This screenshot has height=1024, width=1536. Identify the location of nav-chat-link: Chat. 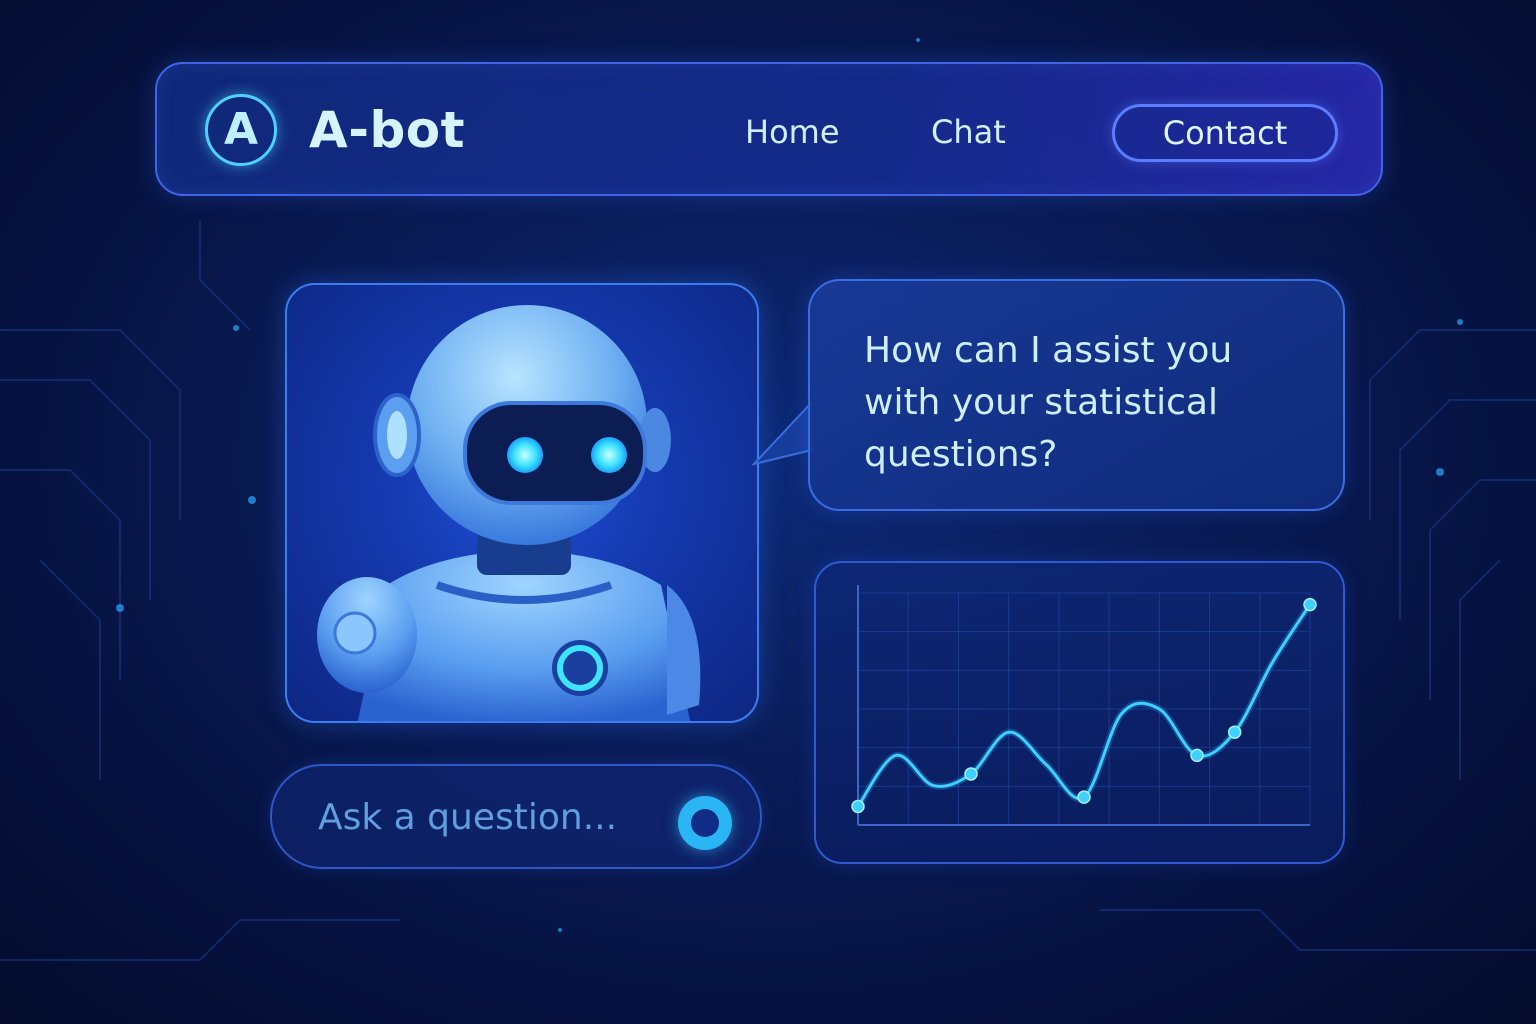
(968, 132).